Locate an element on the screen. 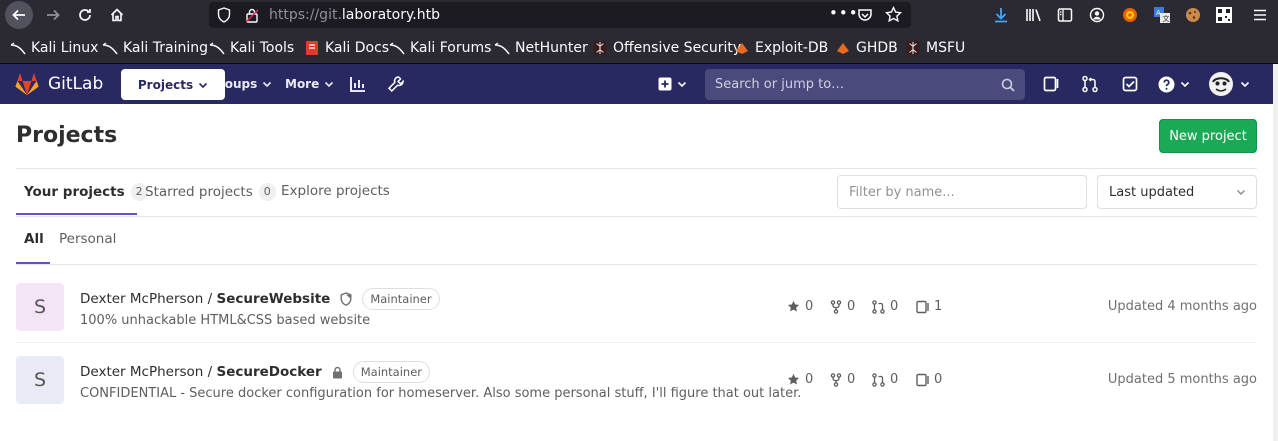 This screenshot has height=441, width=1278. reload-button is located at coordinates (85, 15).